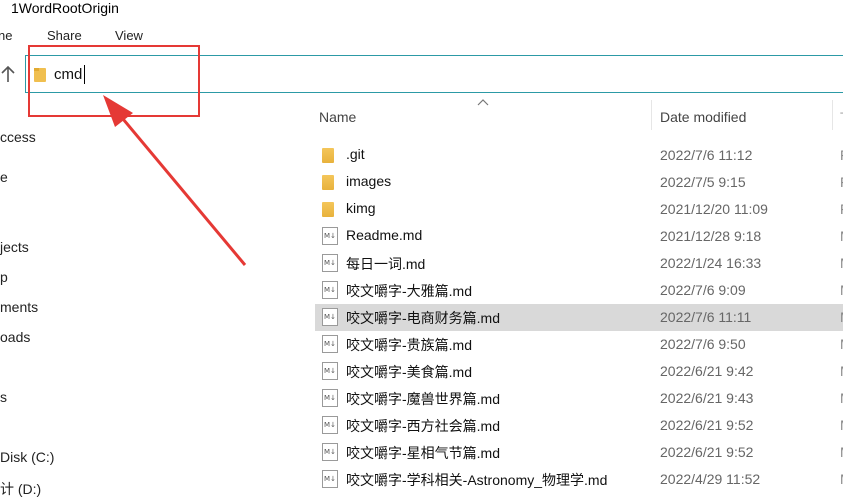 This screenshot has height=499, width=843. Describe the element at coordinates (409, 291) in the screenshot. I see `file-name: 咬文嚼字-大雅篇.md` at that location.